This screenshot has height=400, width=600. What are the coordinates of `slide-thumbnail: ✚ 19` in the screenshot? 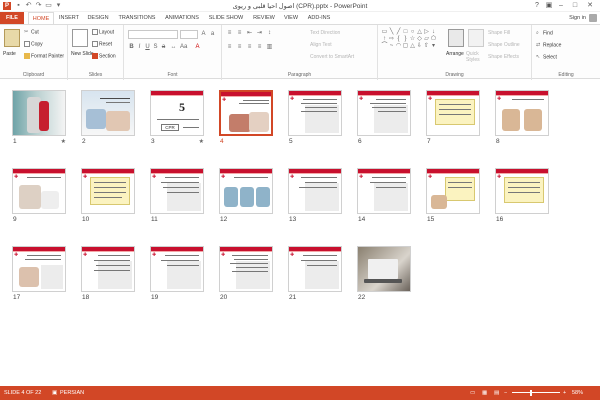 It's located at (177, 274).